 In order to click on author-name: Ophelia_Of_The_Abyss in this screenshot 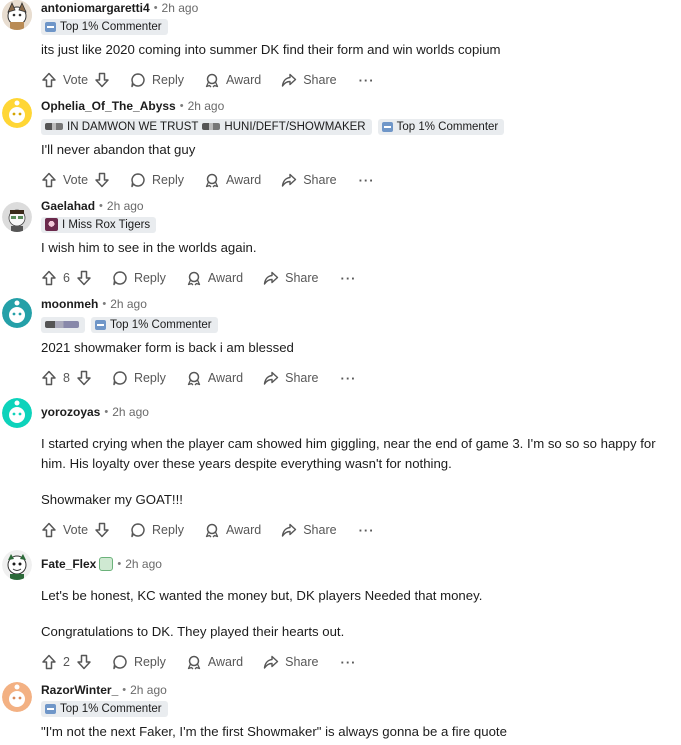, I will do `click(108, 106)`.